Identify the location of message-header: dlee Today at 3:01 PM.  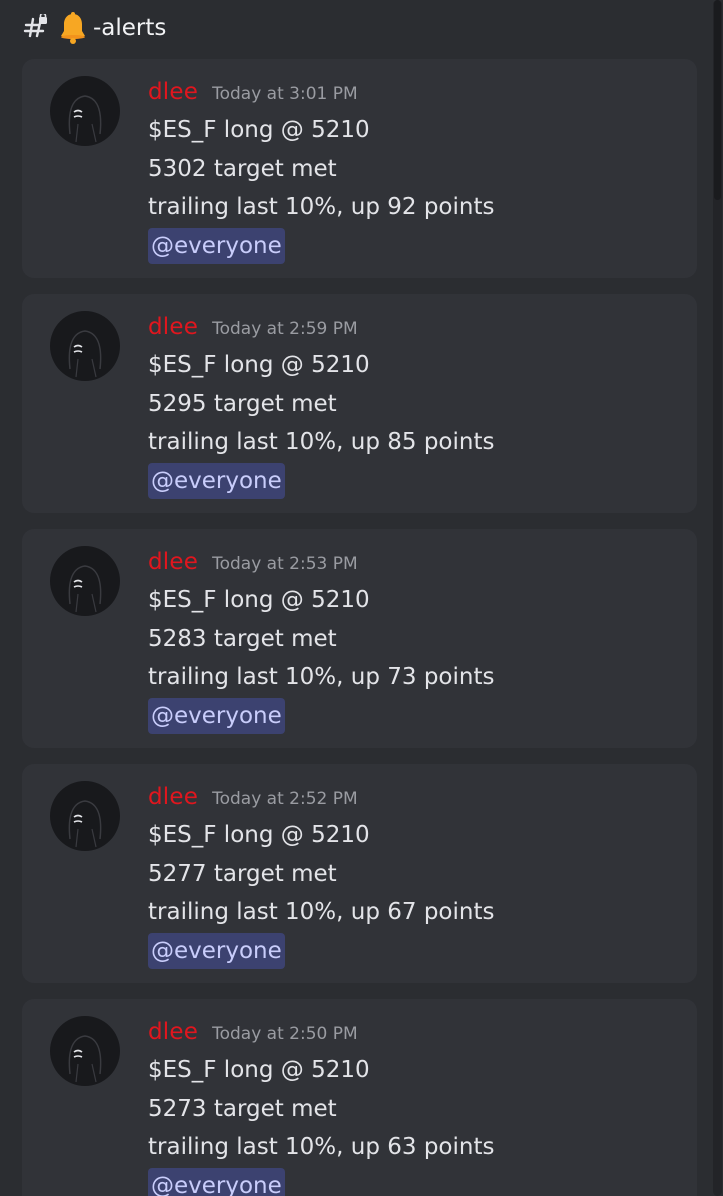
(412, 95).